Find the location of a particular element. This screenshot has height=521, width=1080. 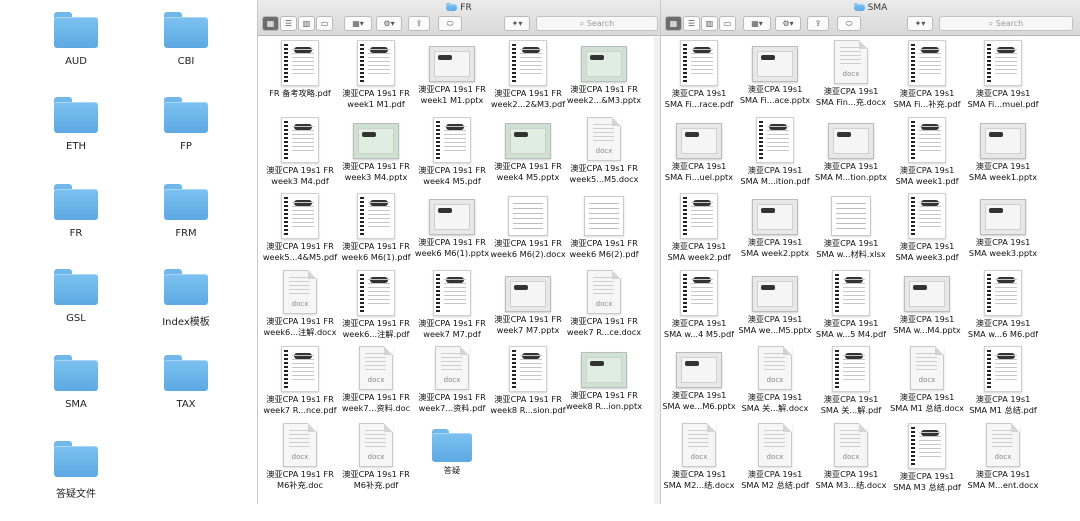

slides-file-icon is located at coordinates (699, 370).